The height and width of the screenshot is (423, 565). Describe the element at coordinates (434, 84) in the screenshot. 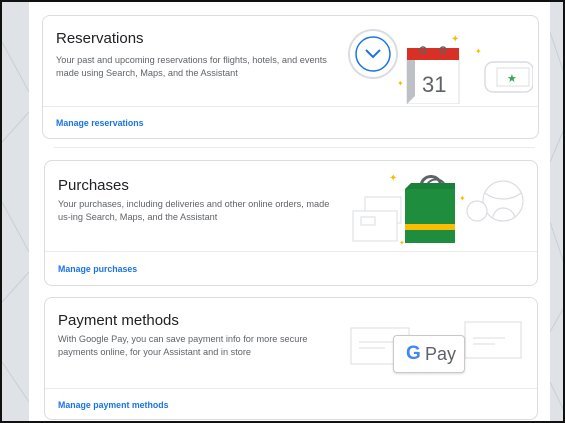

I see `calendar-day: 31` at that location.